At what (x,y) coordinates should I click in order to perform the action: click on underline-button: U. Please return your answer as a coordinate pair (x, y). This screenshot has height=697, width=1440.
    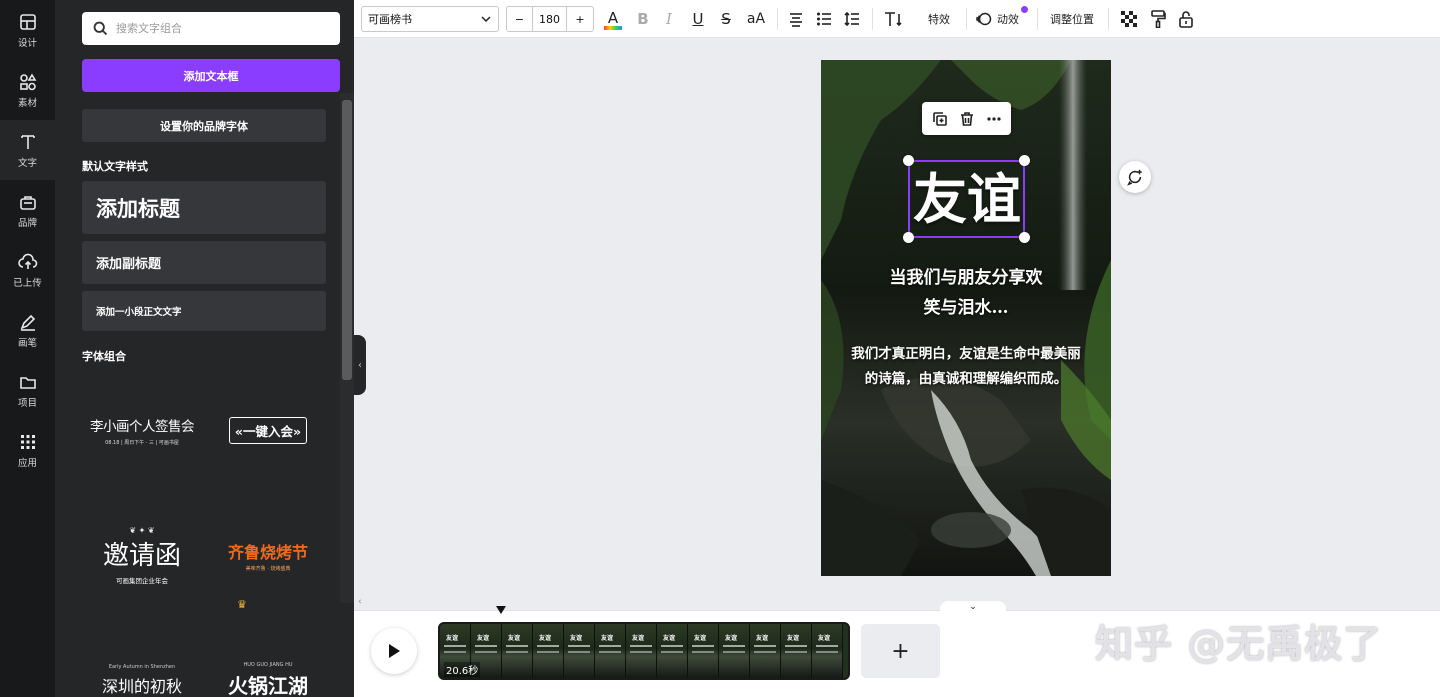
    Looking at the image, I should click on (698, 19).